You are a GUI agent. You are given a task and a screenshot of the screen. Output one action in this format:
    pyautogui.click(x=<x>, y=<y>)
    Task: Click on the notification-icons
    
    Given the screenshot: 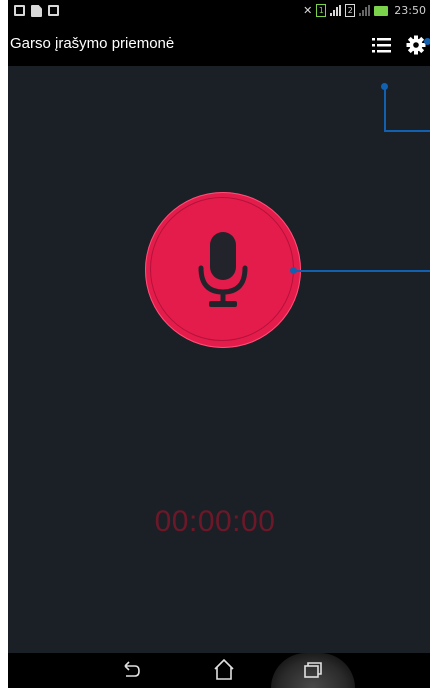 What is the action you would take?
    pyautogui.click(x=36, y=11)
    